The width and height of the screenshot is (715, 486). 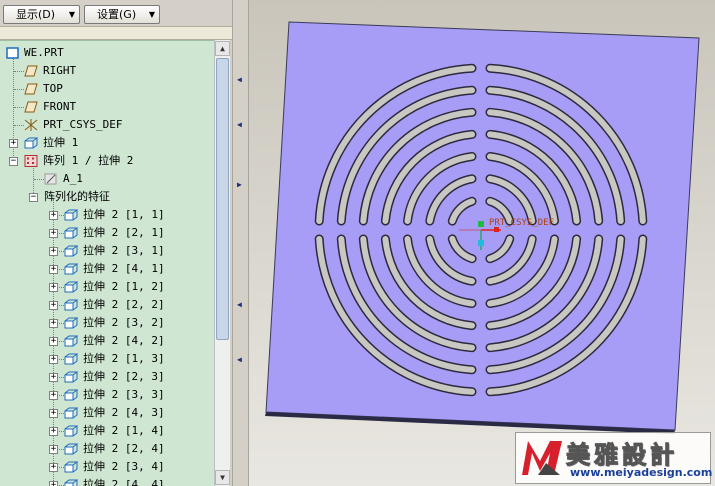 What do you see at coordinates (124, 250) in the screenshot?
I see `tree-item-label: 拉伸 2 [3, 1]` at bounding box center [124, 250].